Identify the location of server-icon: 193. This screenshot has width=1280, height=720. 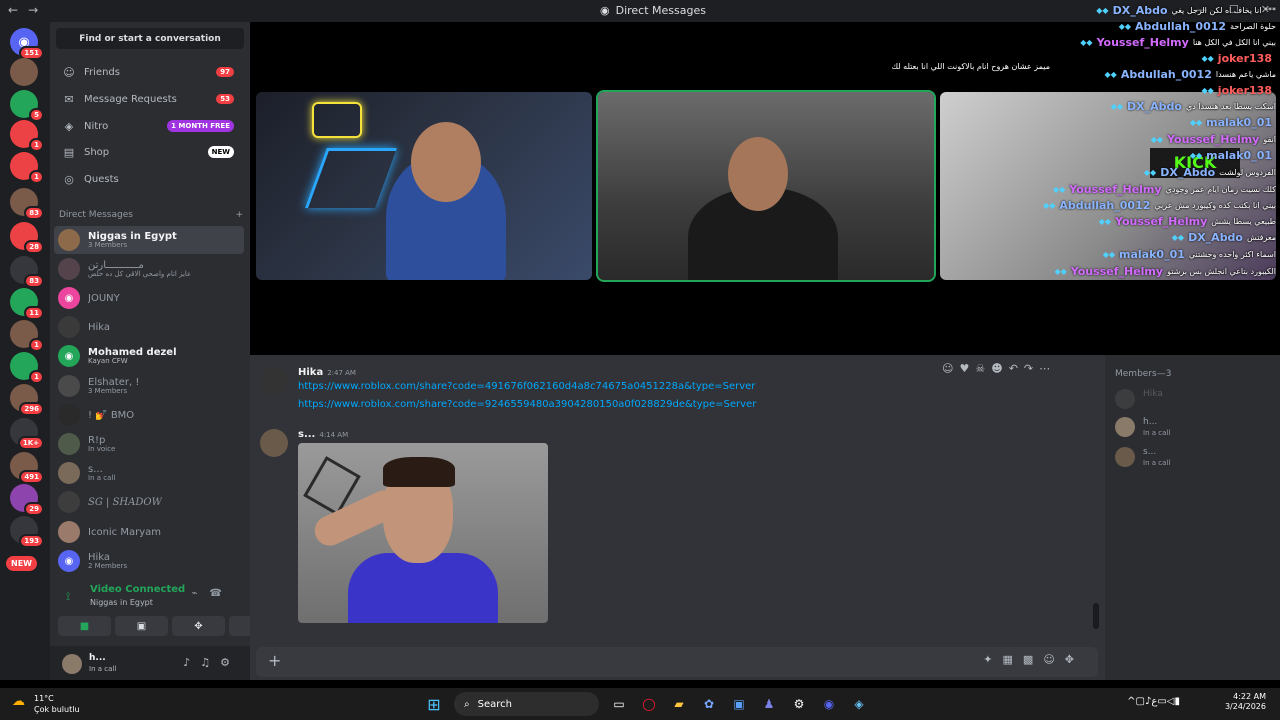
(27, 532).